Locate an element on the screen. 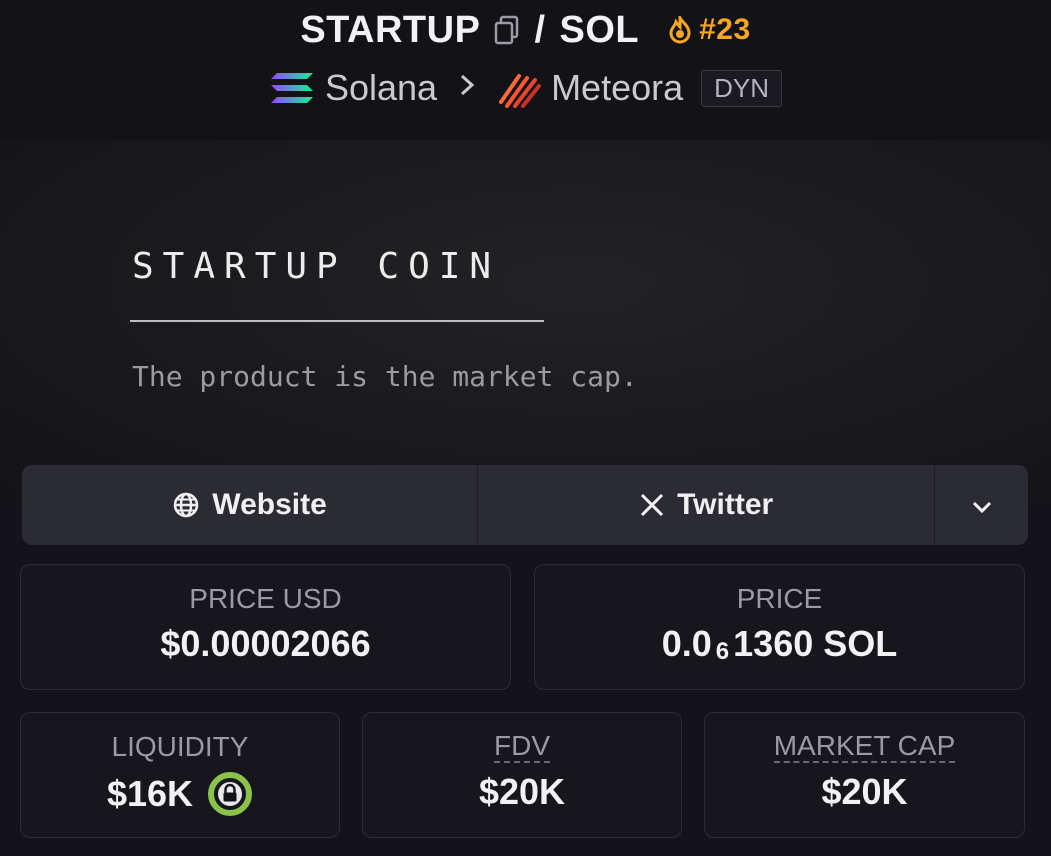  chain-breadcrumb: Solana Meteora DYN is located at coordinates (525, 88).